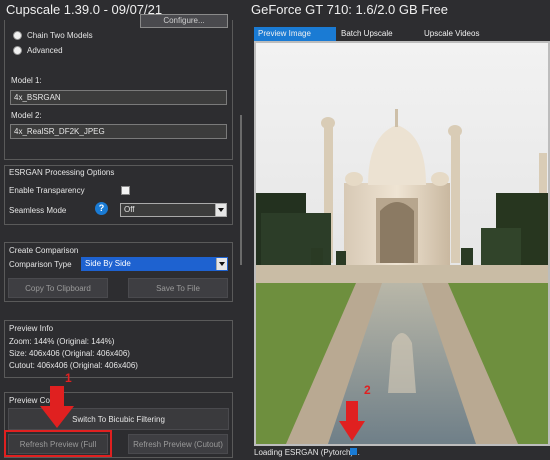 Image resolution: width=550 pixels, height=460 pixels. Describe the element at coordinates (353, 451) in the screenshot. I see `status-progress-indicator` at that location.